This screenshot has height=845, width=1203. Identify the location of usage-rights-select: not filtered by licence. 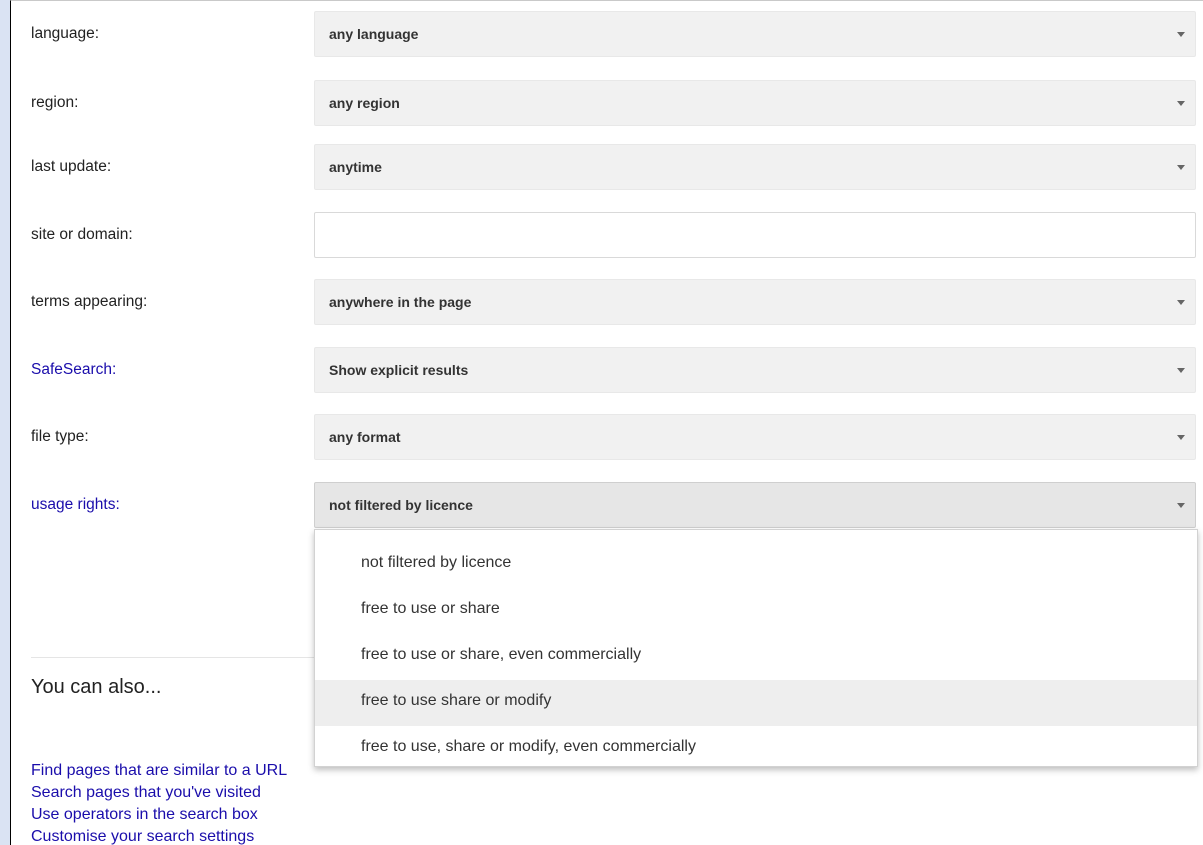
(755, 505).